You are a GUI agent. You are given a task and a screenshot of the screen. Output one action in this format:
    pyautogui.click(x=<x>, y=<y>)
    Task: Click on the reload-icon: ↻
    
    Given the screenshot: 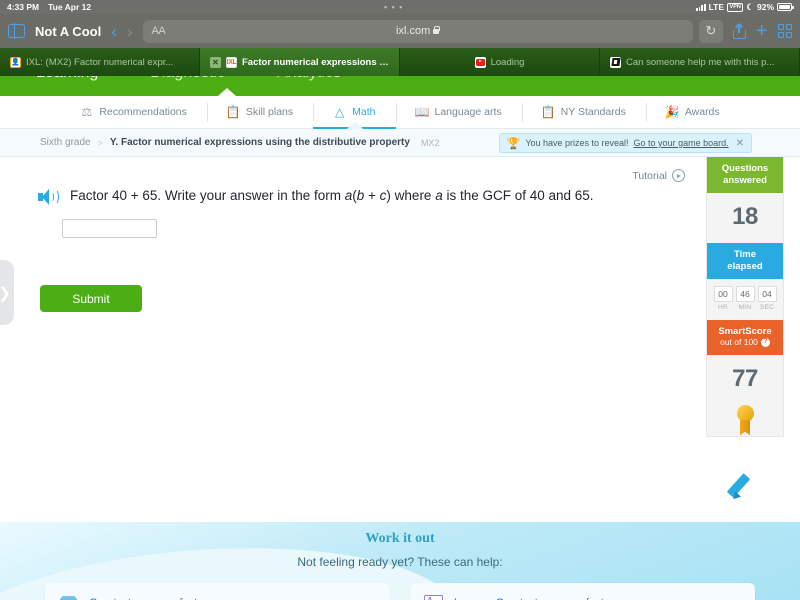 What is the action you would take?
    pyautogui.click(x=710, y=31)
    